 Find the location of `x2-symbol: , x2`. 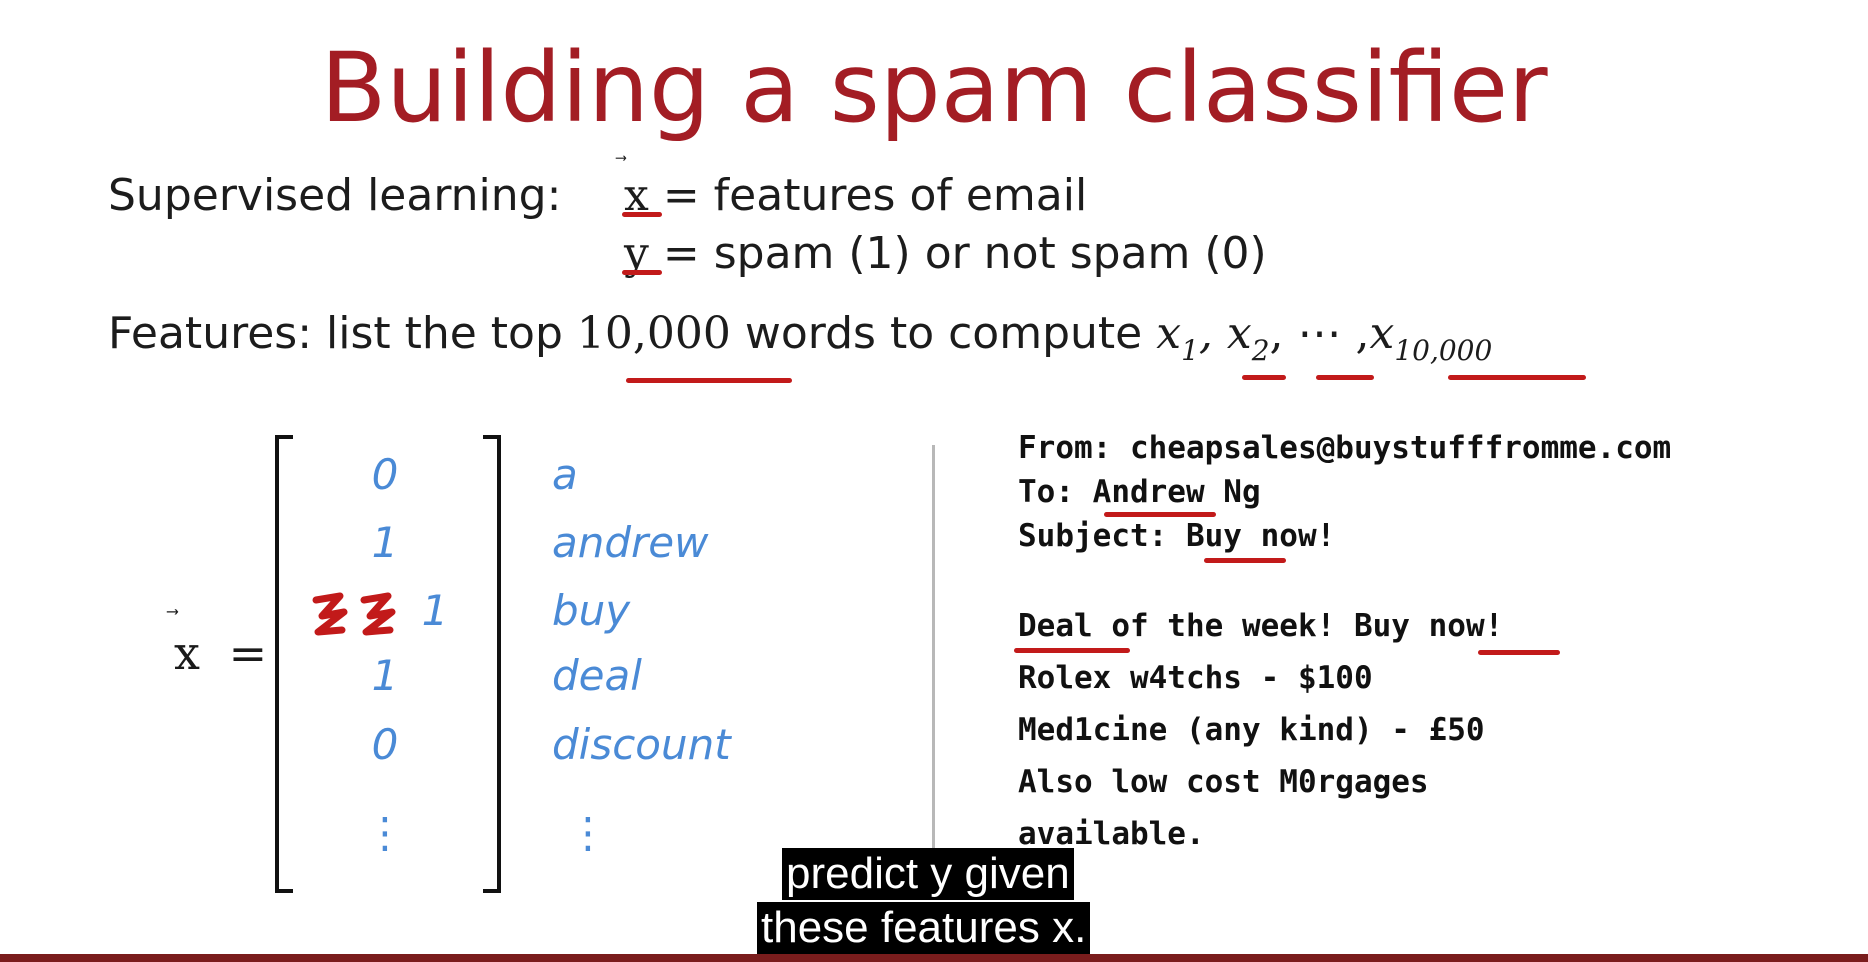

x2-symbol: , x2 is located at coordinates (1234, 337).